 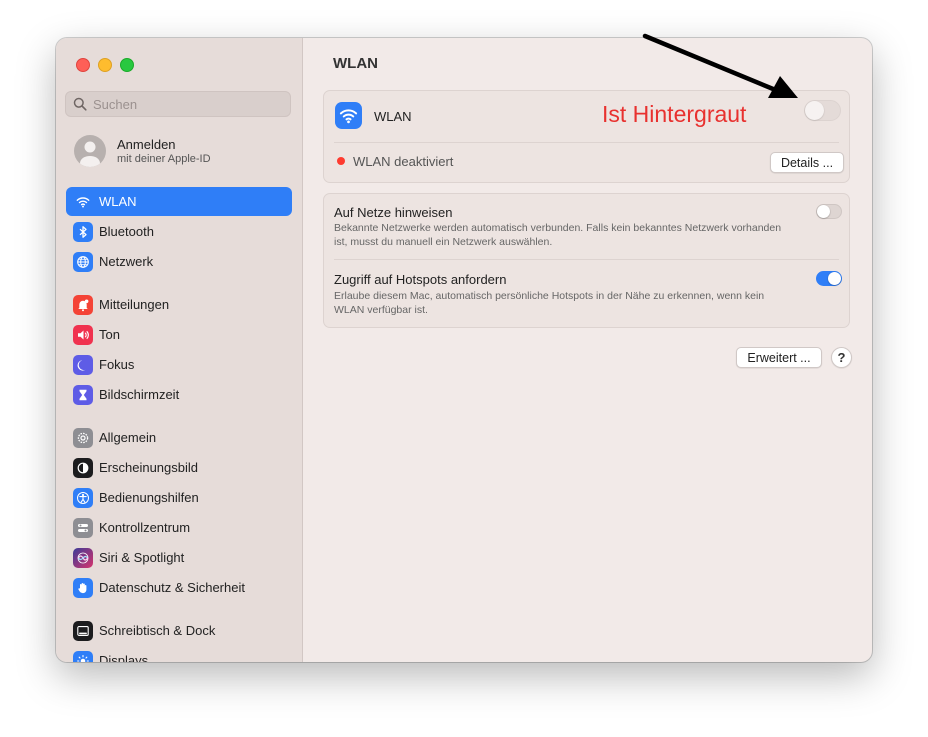 What do you see at coordinates (83, 630) in the screenshot?
I see `dock-icon` at bounding box center [83, 630].